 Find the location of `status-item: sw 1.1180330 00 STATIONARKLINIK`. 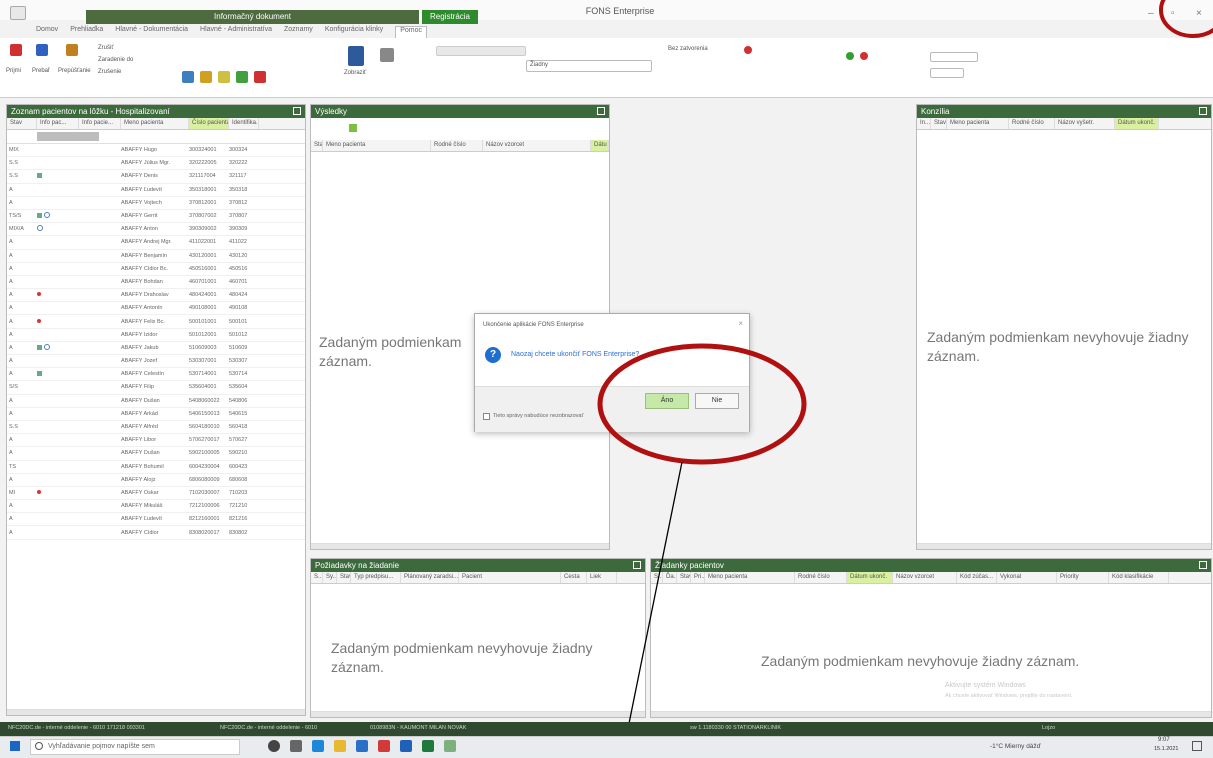

status-item: sw 1.1180330 00 STATIONARKLINIK is located at coordinates (736, 728).